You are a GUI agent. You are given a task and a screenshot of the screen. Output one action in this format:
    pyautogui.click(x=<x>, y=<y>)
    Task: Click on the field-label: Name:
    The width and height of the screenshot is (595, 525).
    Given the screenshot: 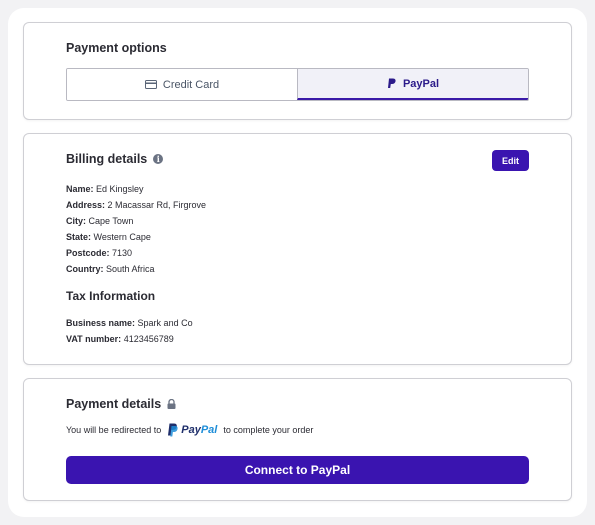 What is the action you would take?
    pyautogui.click(x=80, y=189)
    